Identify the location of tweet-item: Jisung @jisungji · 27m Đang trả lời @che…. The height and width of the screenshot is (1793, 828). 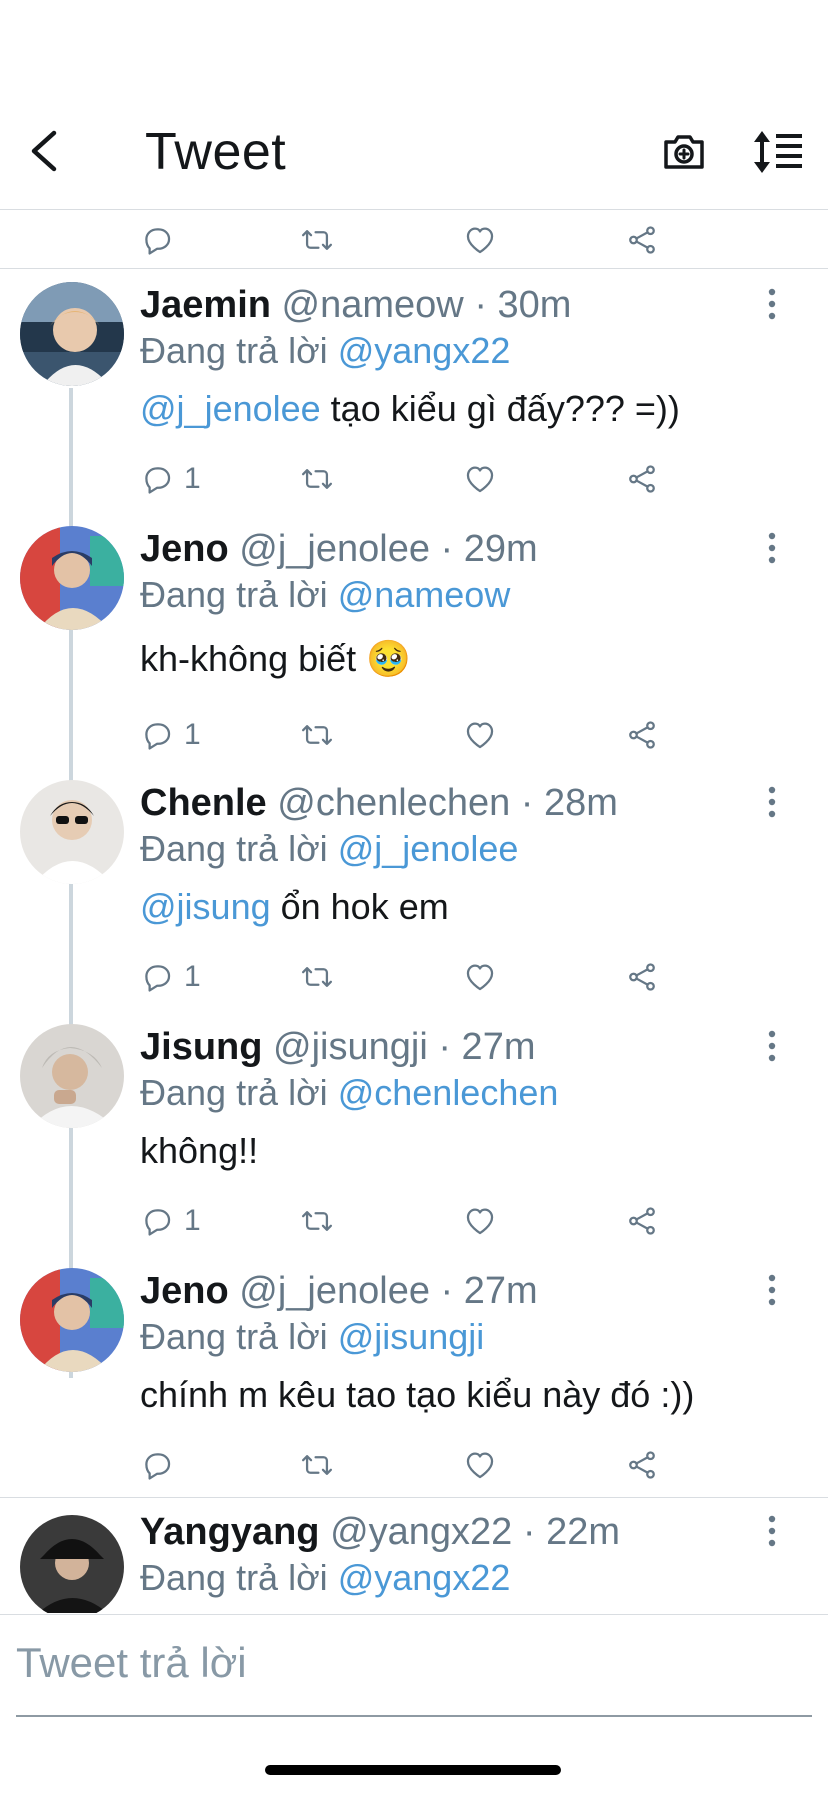
(414, 1131).